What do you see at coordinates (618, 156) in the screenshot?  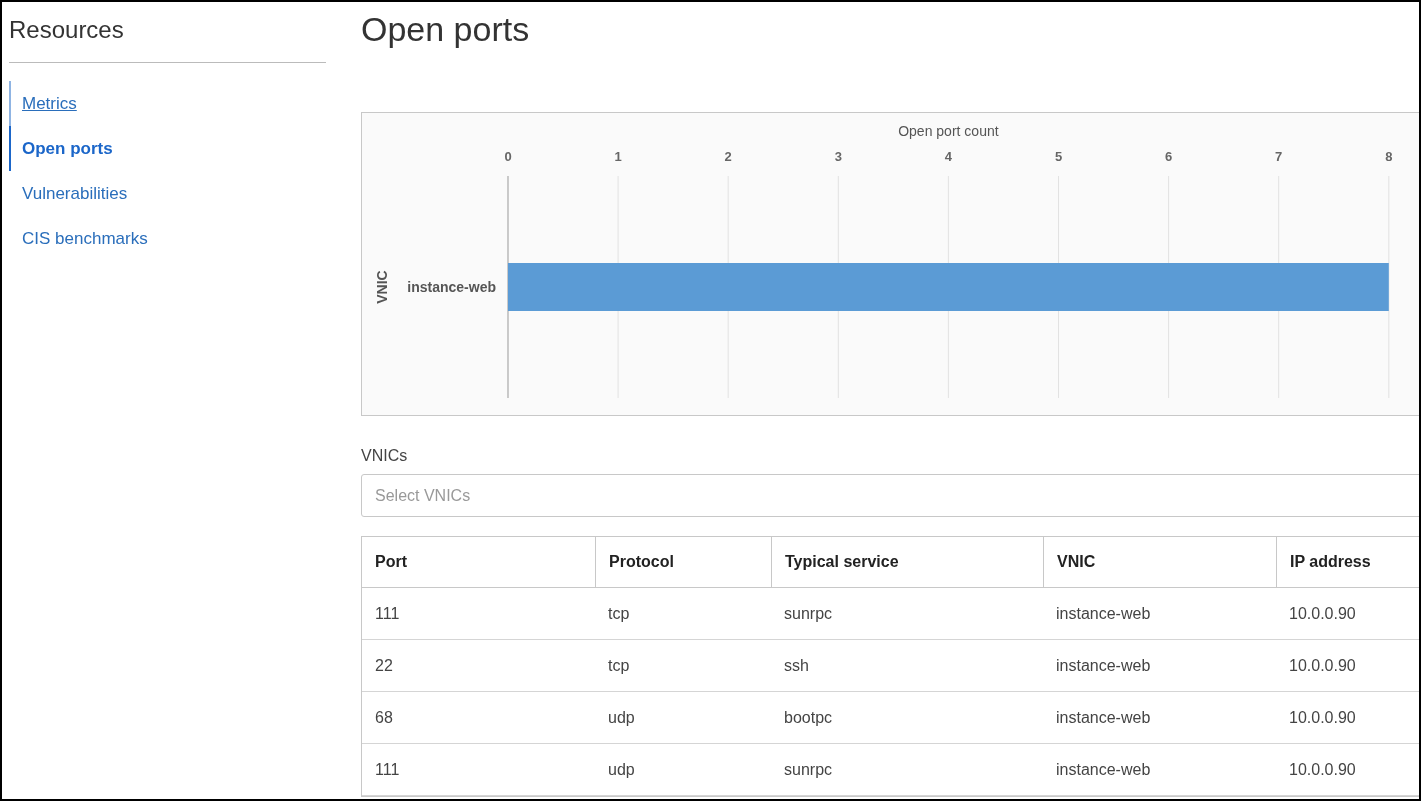 I see `tick-label: 1` at bounding box center [618, 156].